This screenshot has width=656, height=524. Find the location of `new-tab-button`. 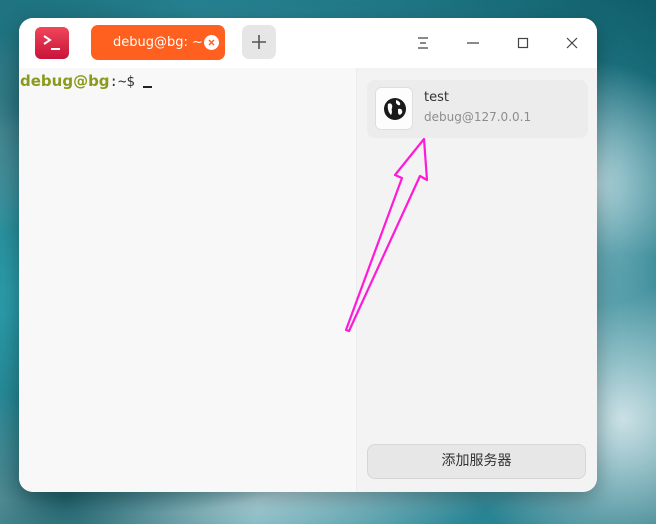

new-tab-button is located at coordinates (259, 42).